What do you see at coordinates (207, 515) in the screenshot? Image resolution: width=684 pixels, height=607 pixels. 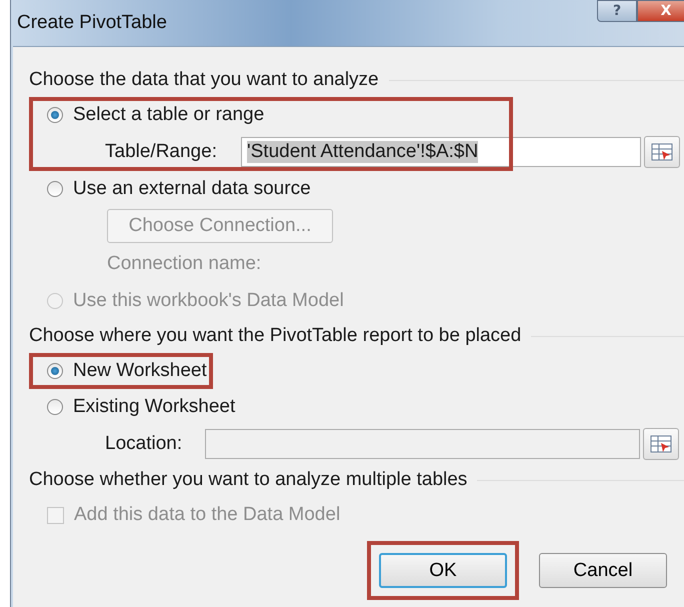 I see `checkbox-label: Add this data to the Data Model` at bounding box center [207, 515].